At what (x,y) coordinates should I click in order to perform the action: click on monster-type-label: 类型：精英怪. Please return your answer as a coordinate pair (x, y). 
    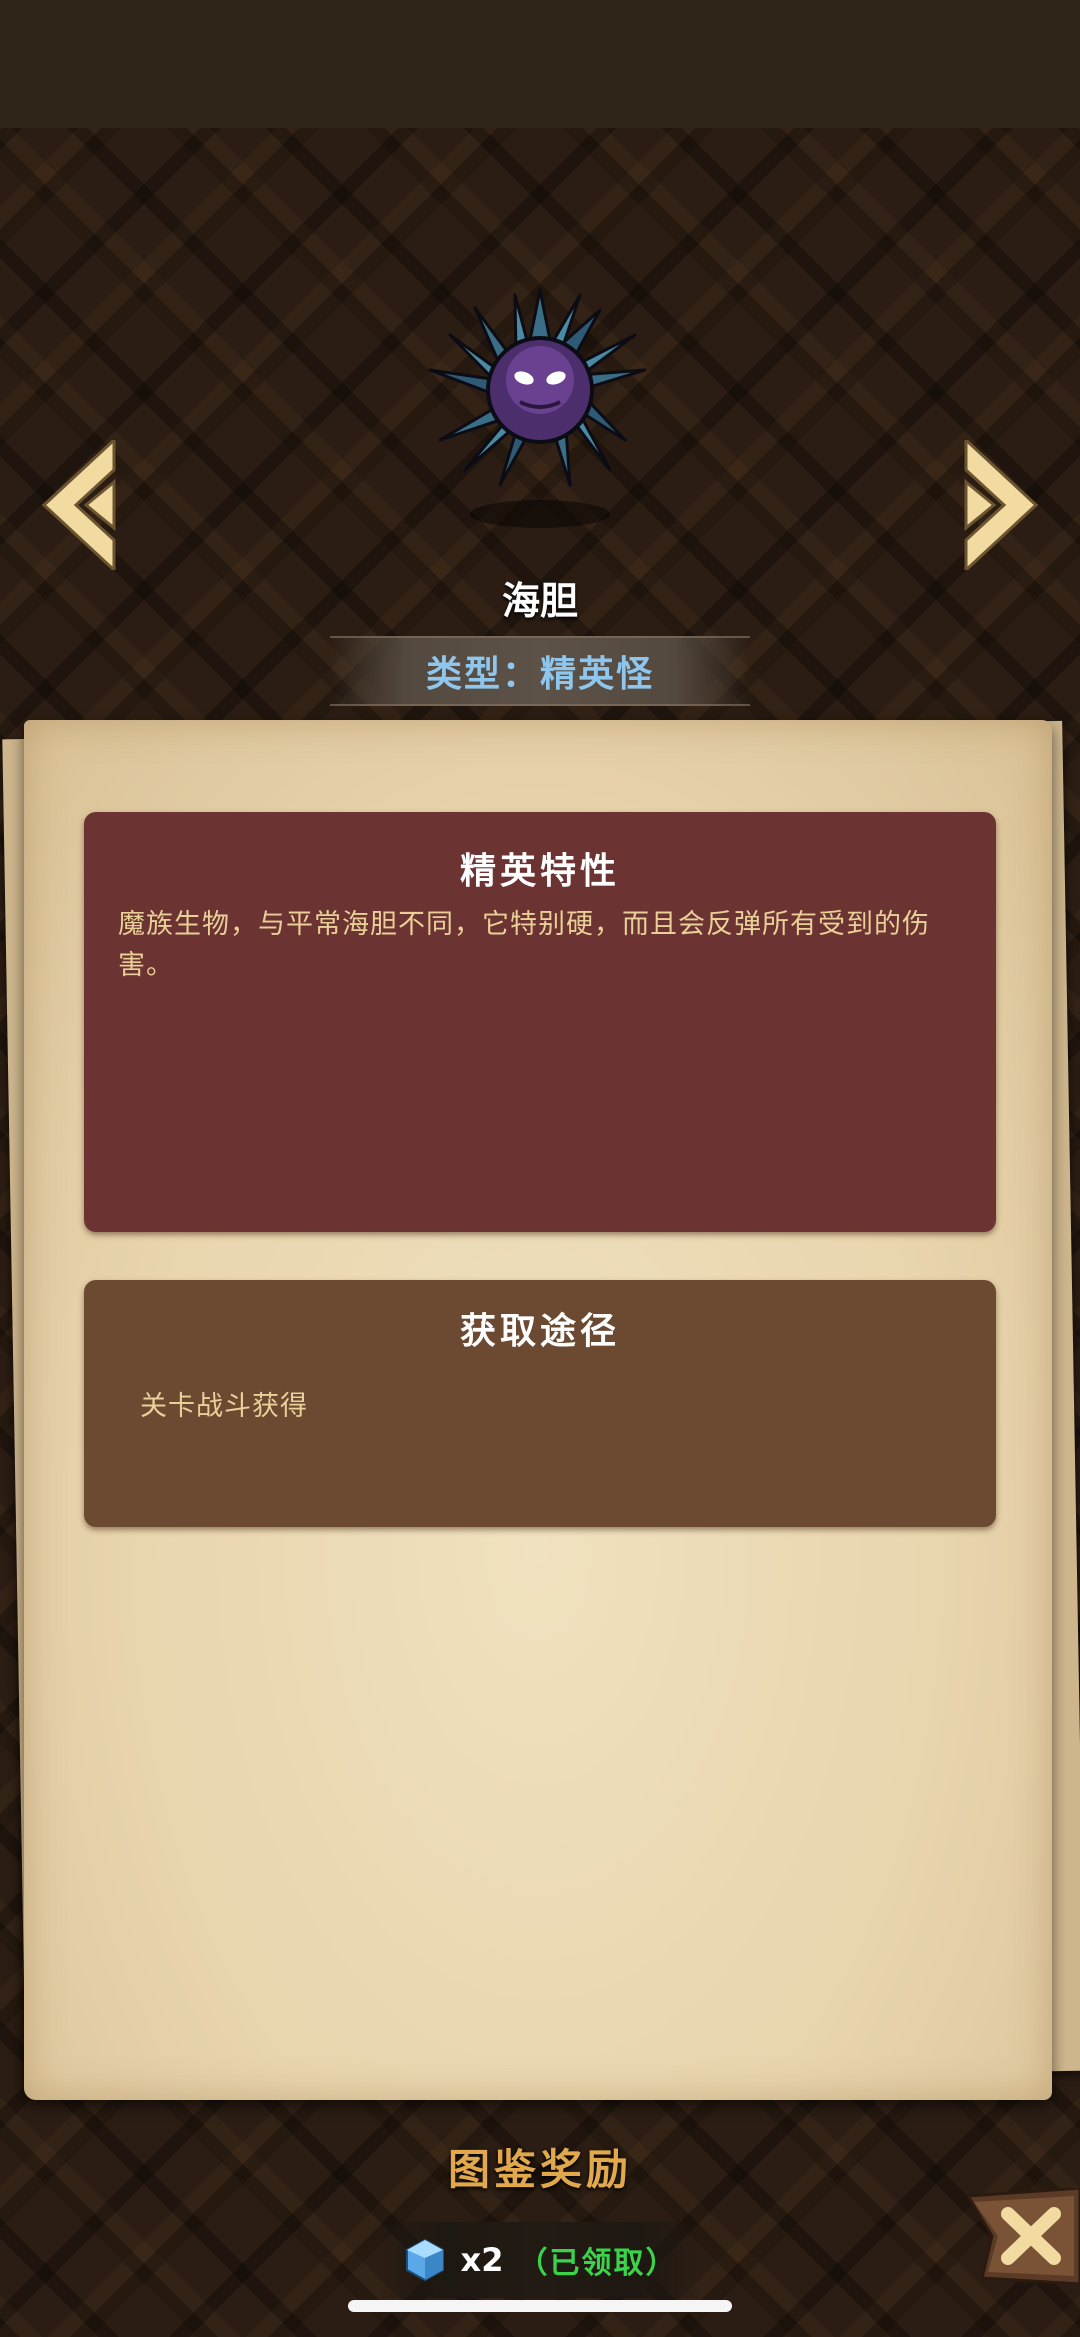
    Looking at the image, I should click on (539, 674).